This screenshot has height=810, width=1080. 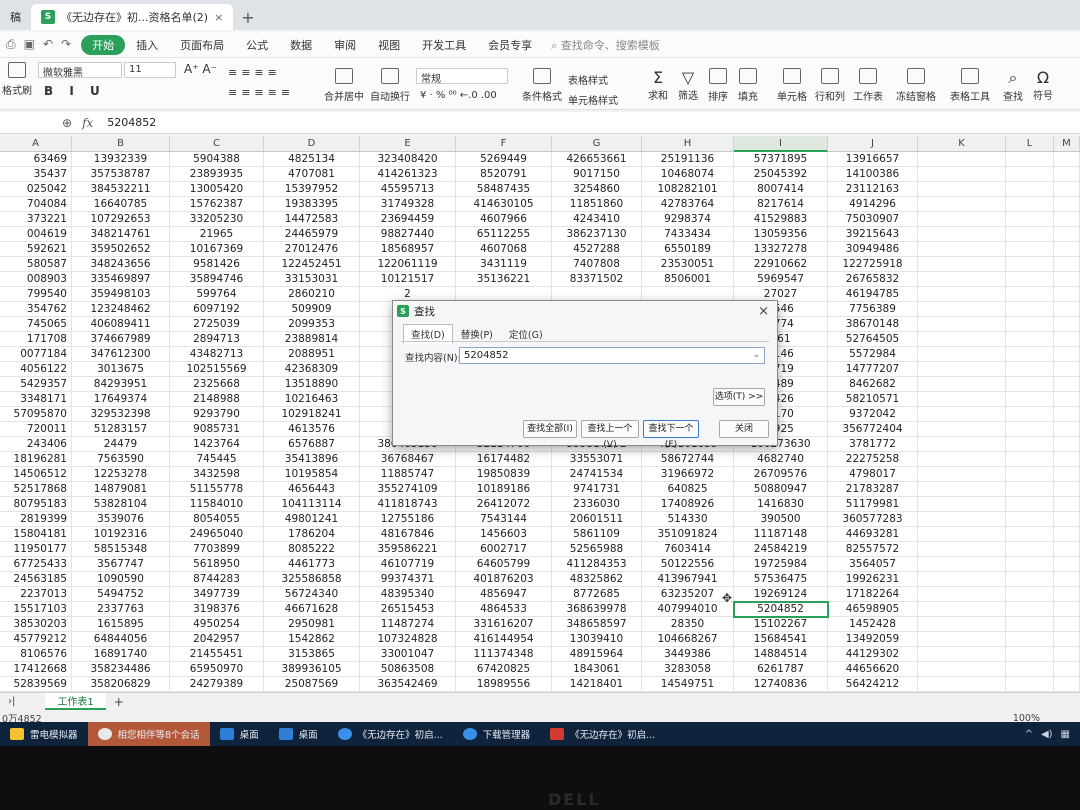 What do you see at coordinates (247, 17) in the screenshot?
I see `new-tab-button: +` at bounding box center [247, 17].